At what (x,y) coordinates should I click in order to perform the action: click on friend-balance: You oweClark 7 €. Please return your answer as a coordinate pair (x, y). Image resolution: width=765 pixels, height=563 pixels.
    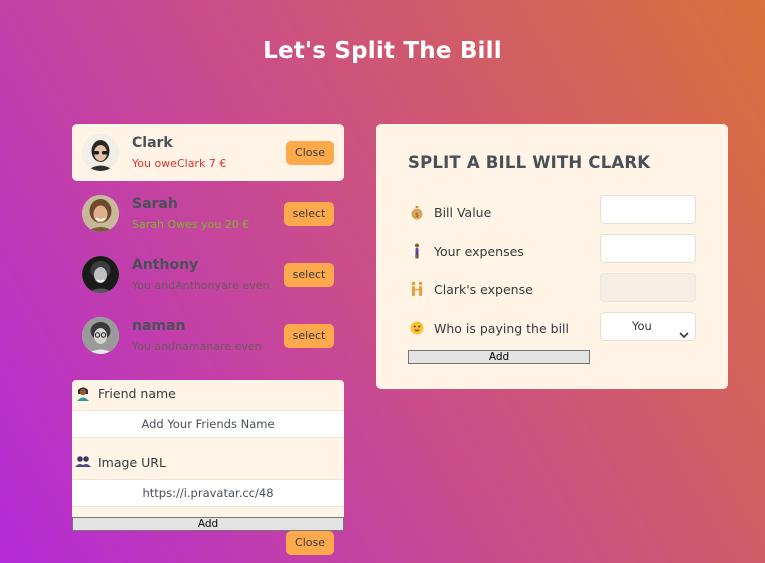
    Looking at the image, I should click on (179, 163).